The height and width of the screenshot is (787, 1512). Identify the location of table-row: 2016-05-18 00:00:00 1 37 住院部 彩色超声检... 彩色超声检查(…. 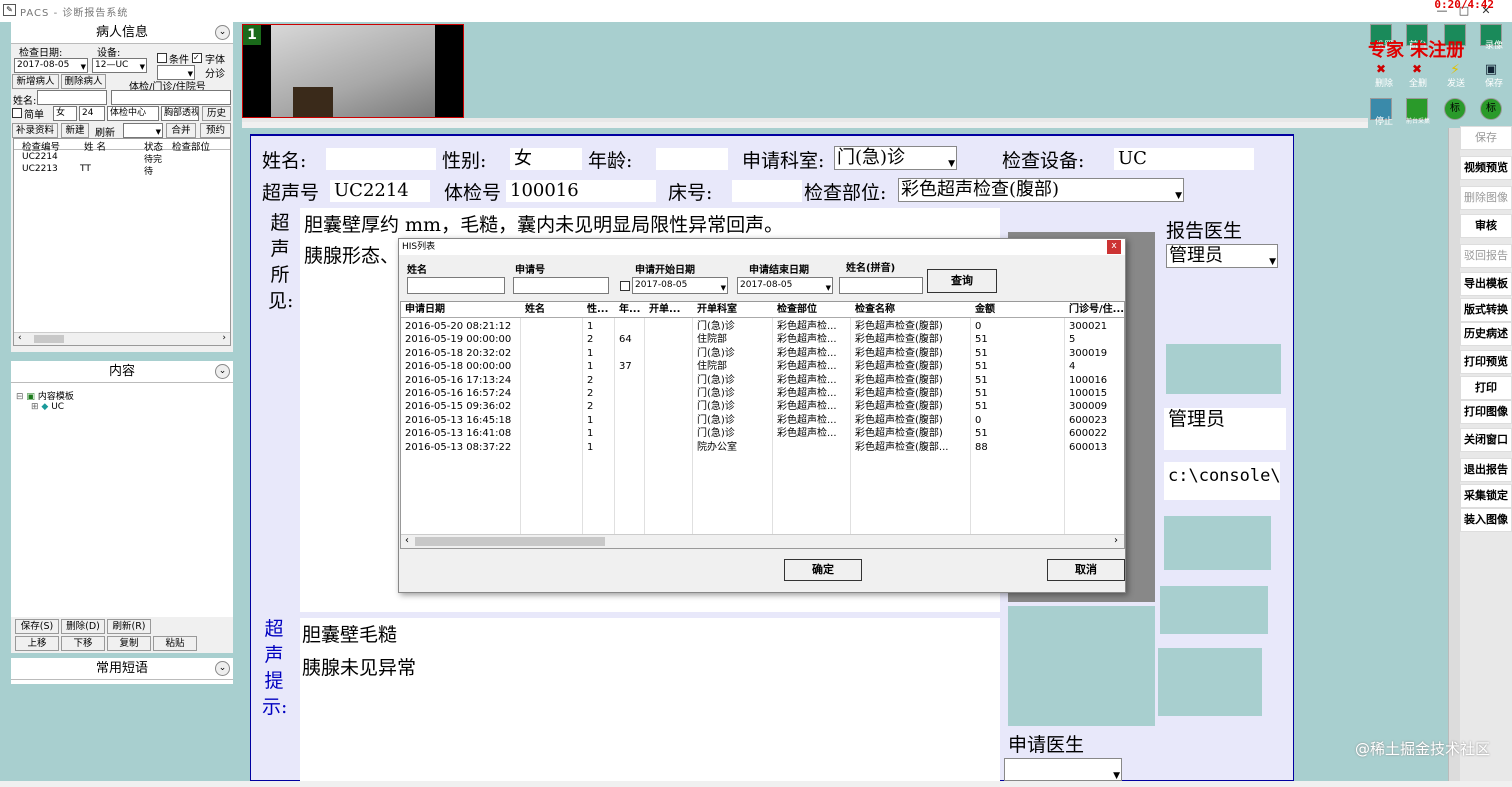
(762, 366).